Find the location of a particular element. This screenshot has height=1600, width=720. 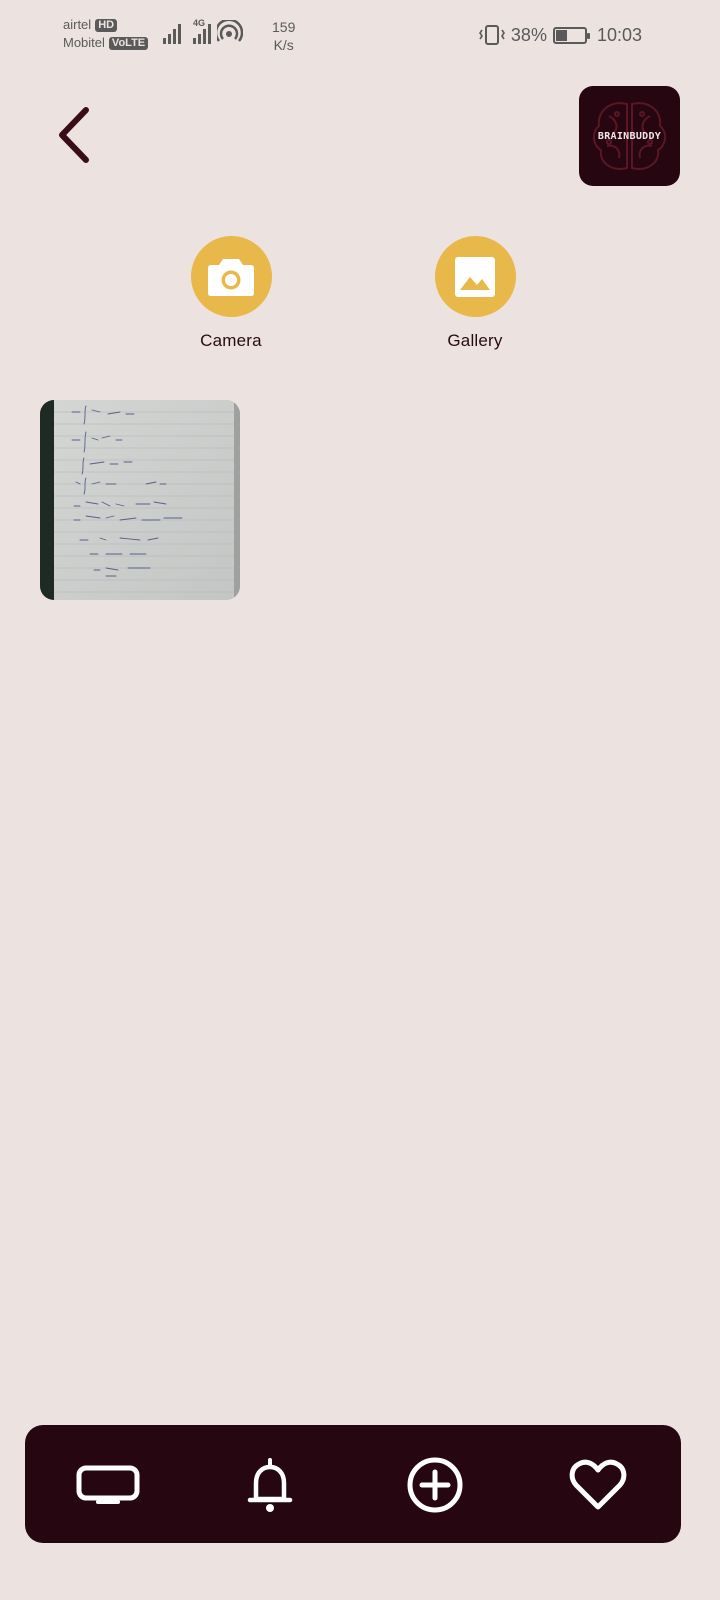

nav-favorites-button is located at coordinates (598, 1485).